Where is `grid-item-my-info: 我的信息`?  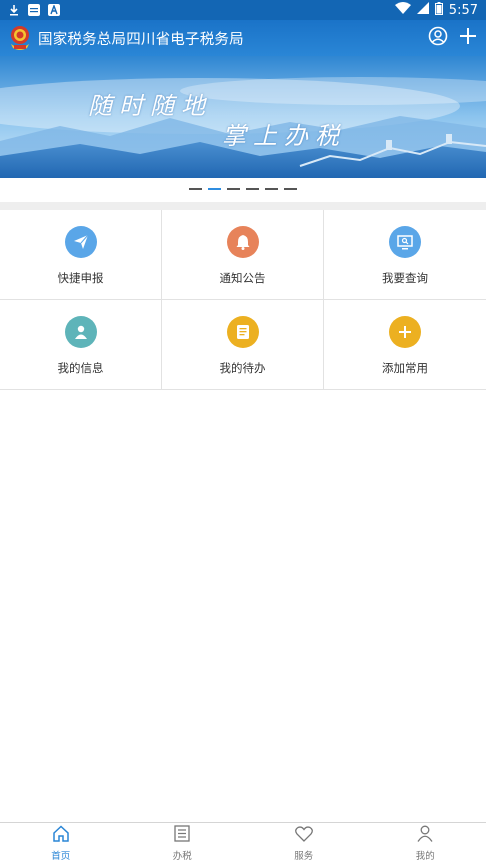
grid-item-my-info: 我的信息 is located at coordinates (81, 345).